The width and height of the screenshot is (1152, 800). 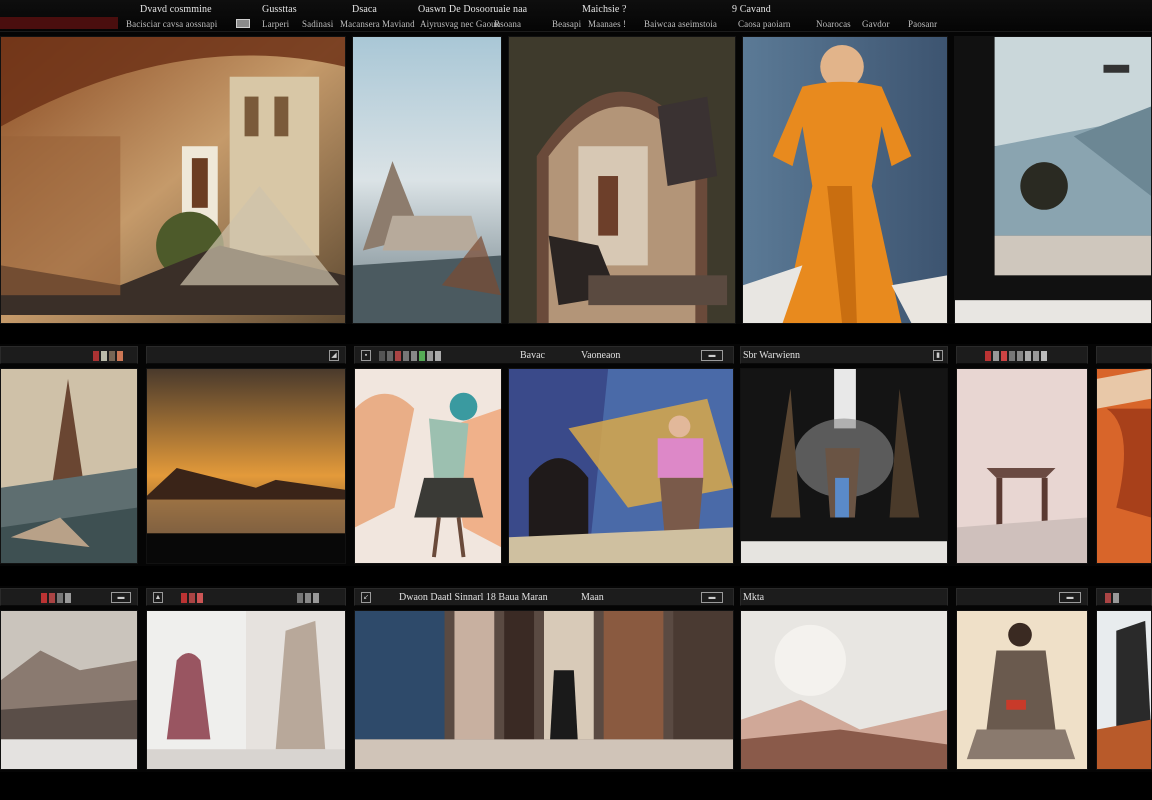 I want to click on gallery-tile-dancer, so click(x=428, y=466).